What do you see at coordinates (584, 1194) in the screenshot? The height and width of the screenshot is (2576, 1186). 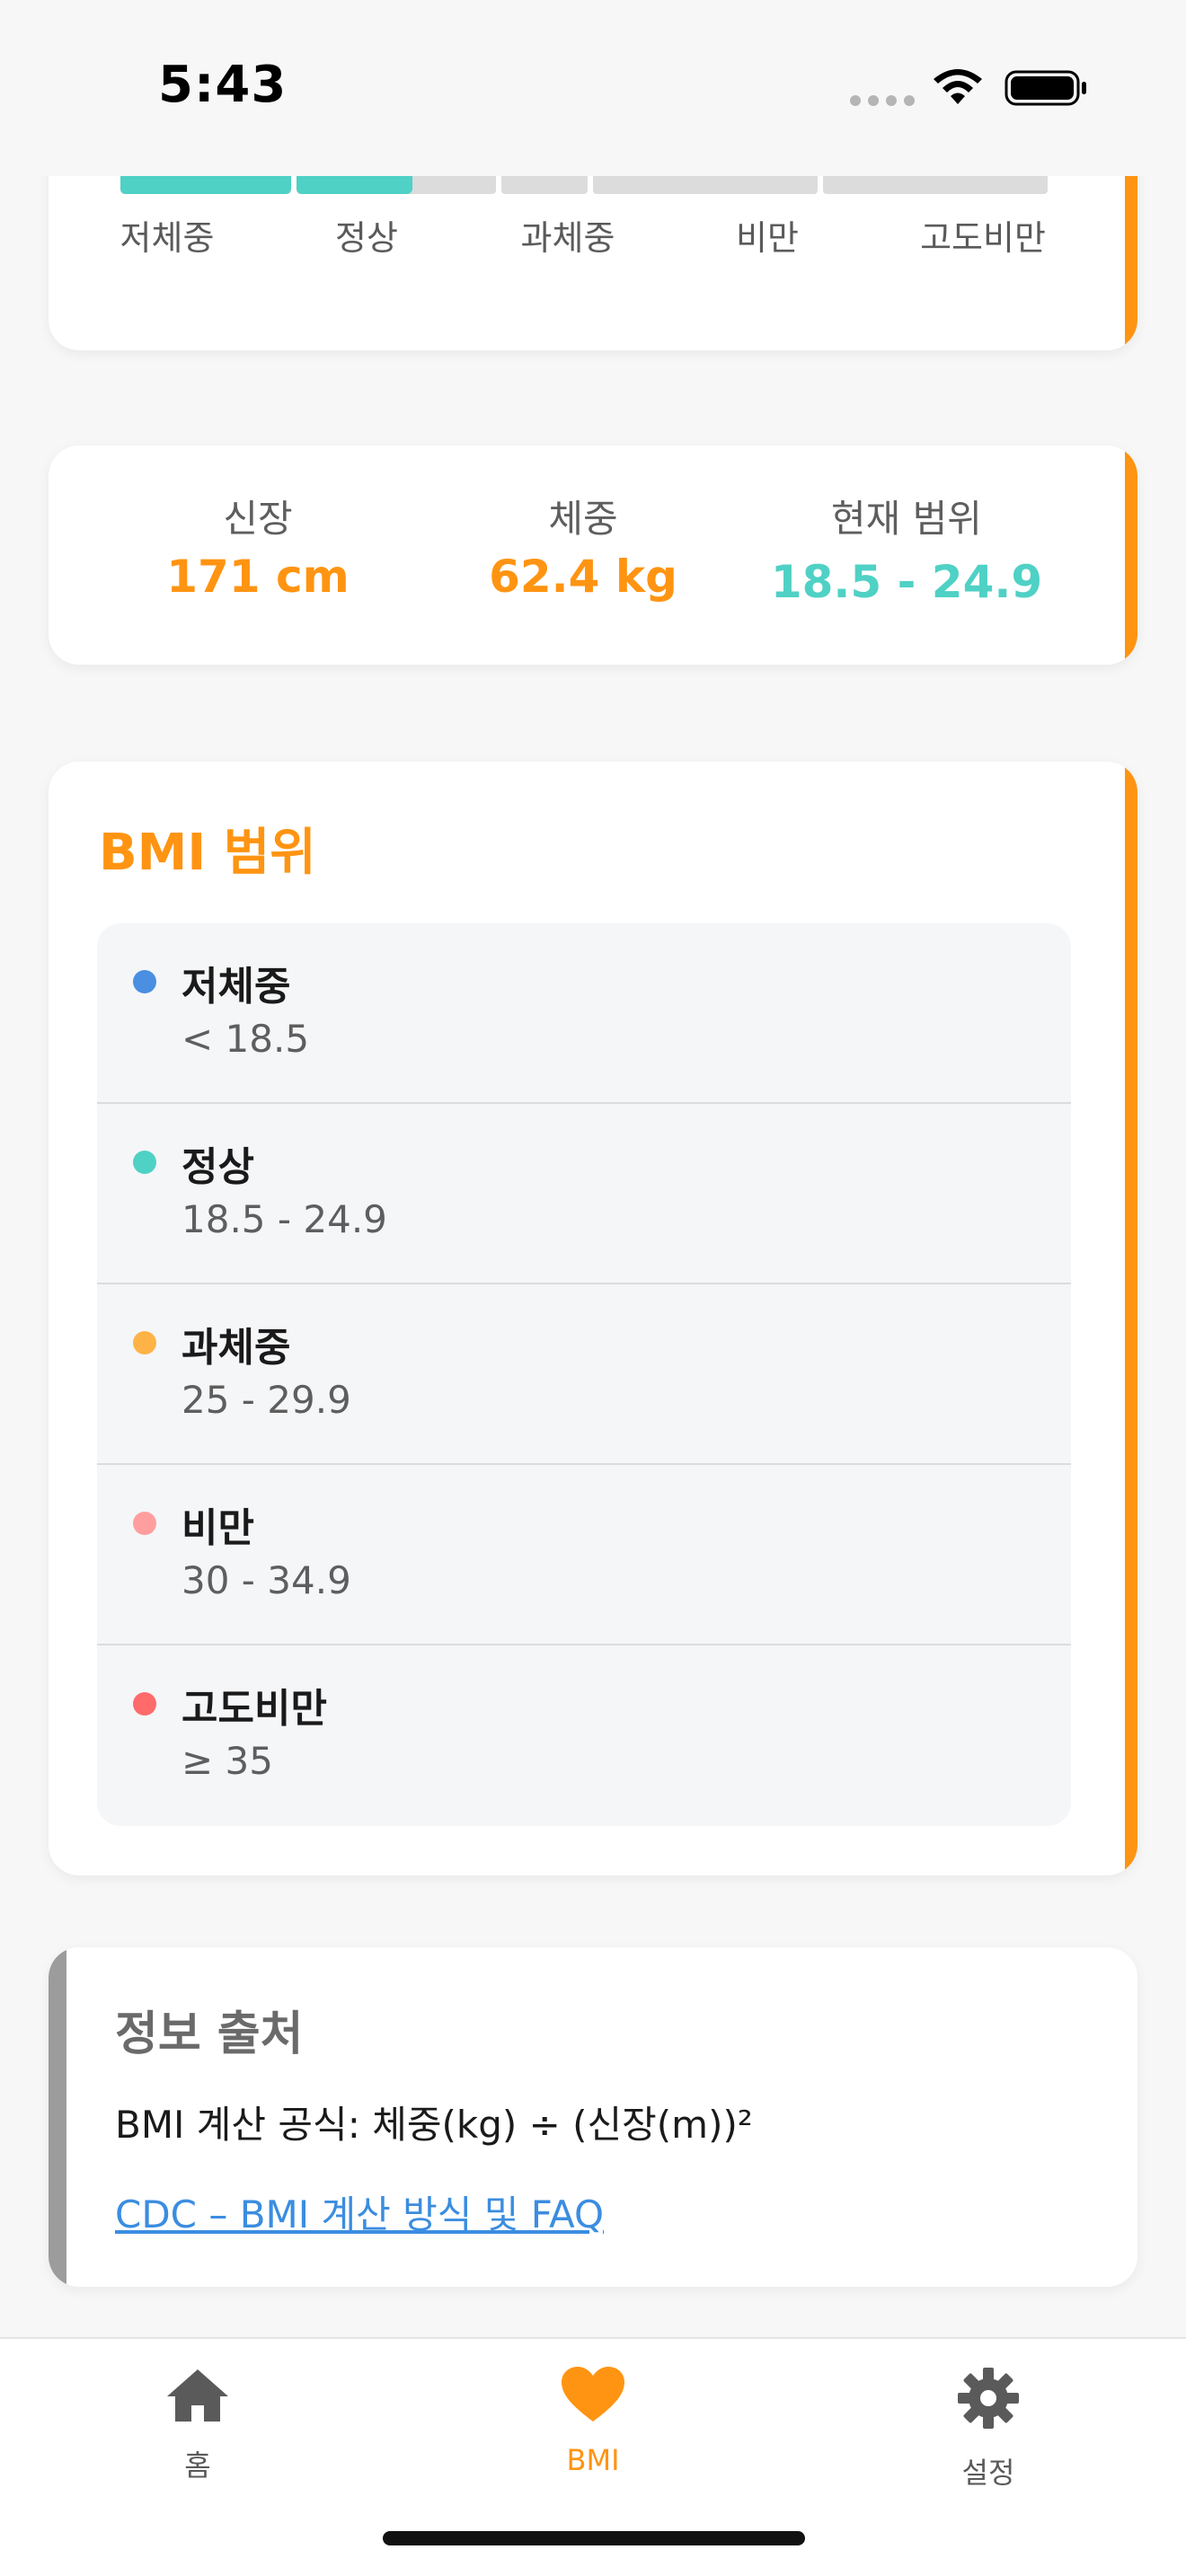 I see `range-item-normal: 정상 18.5 - 24.9` at bounding box center [584, 1194].